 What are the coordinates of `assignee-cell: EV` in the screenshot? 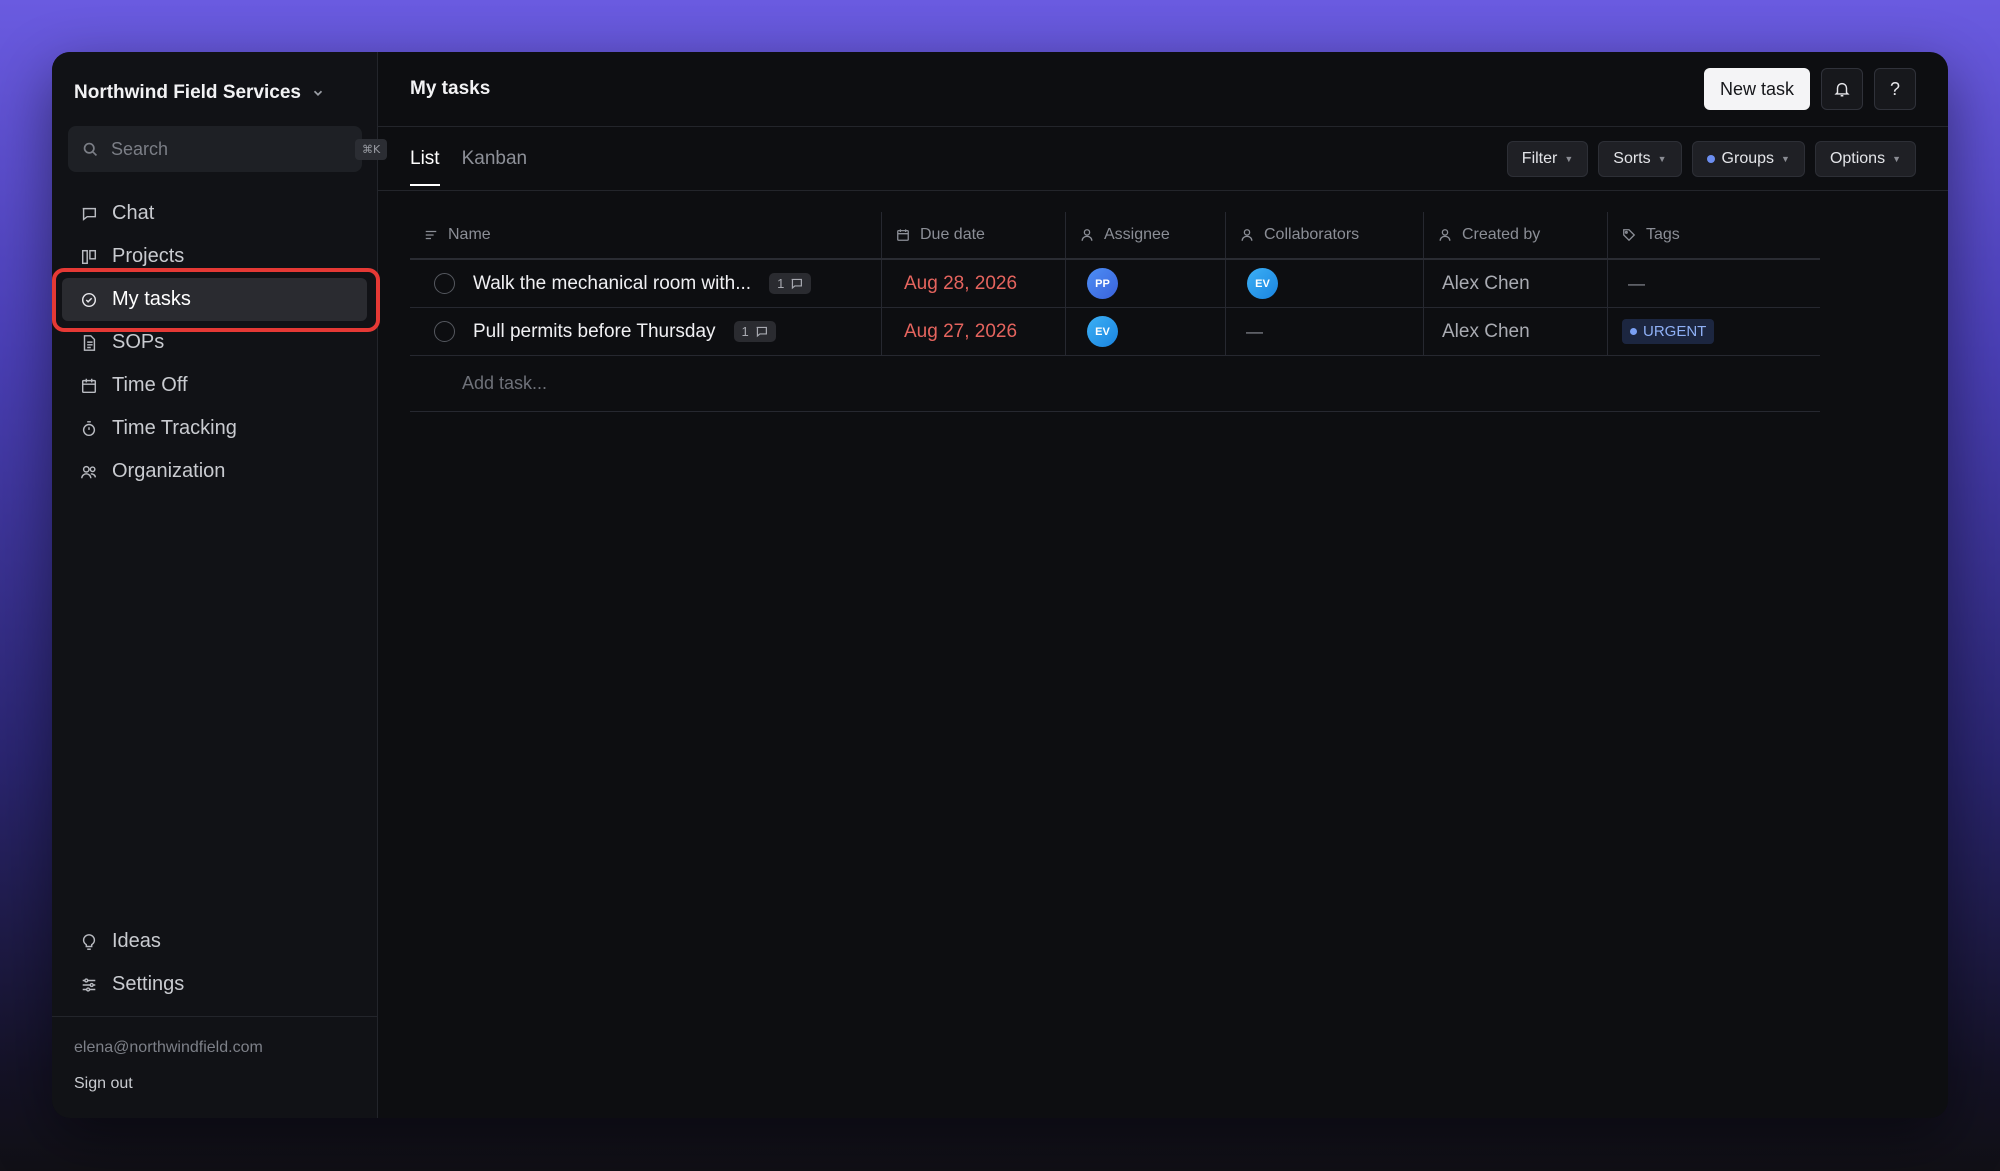 It's located at (1146, 331).